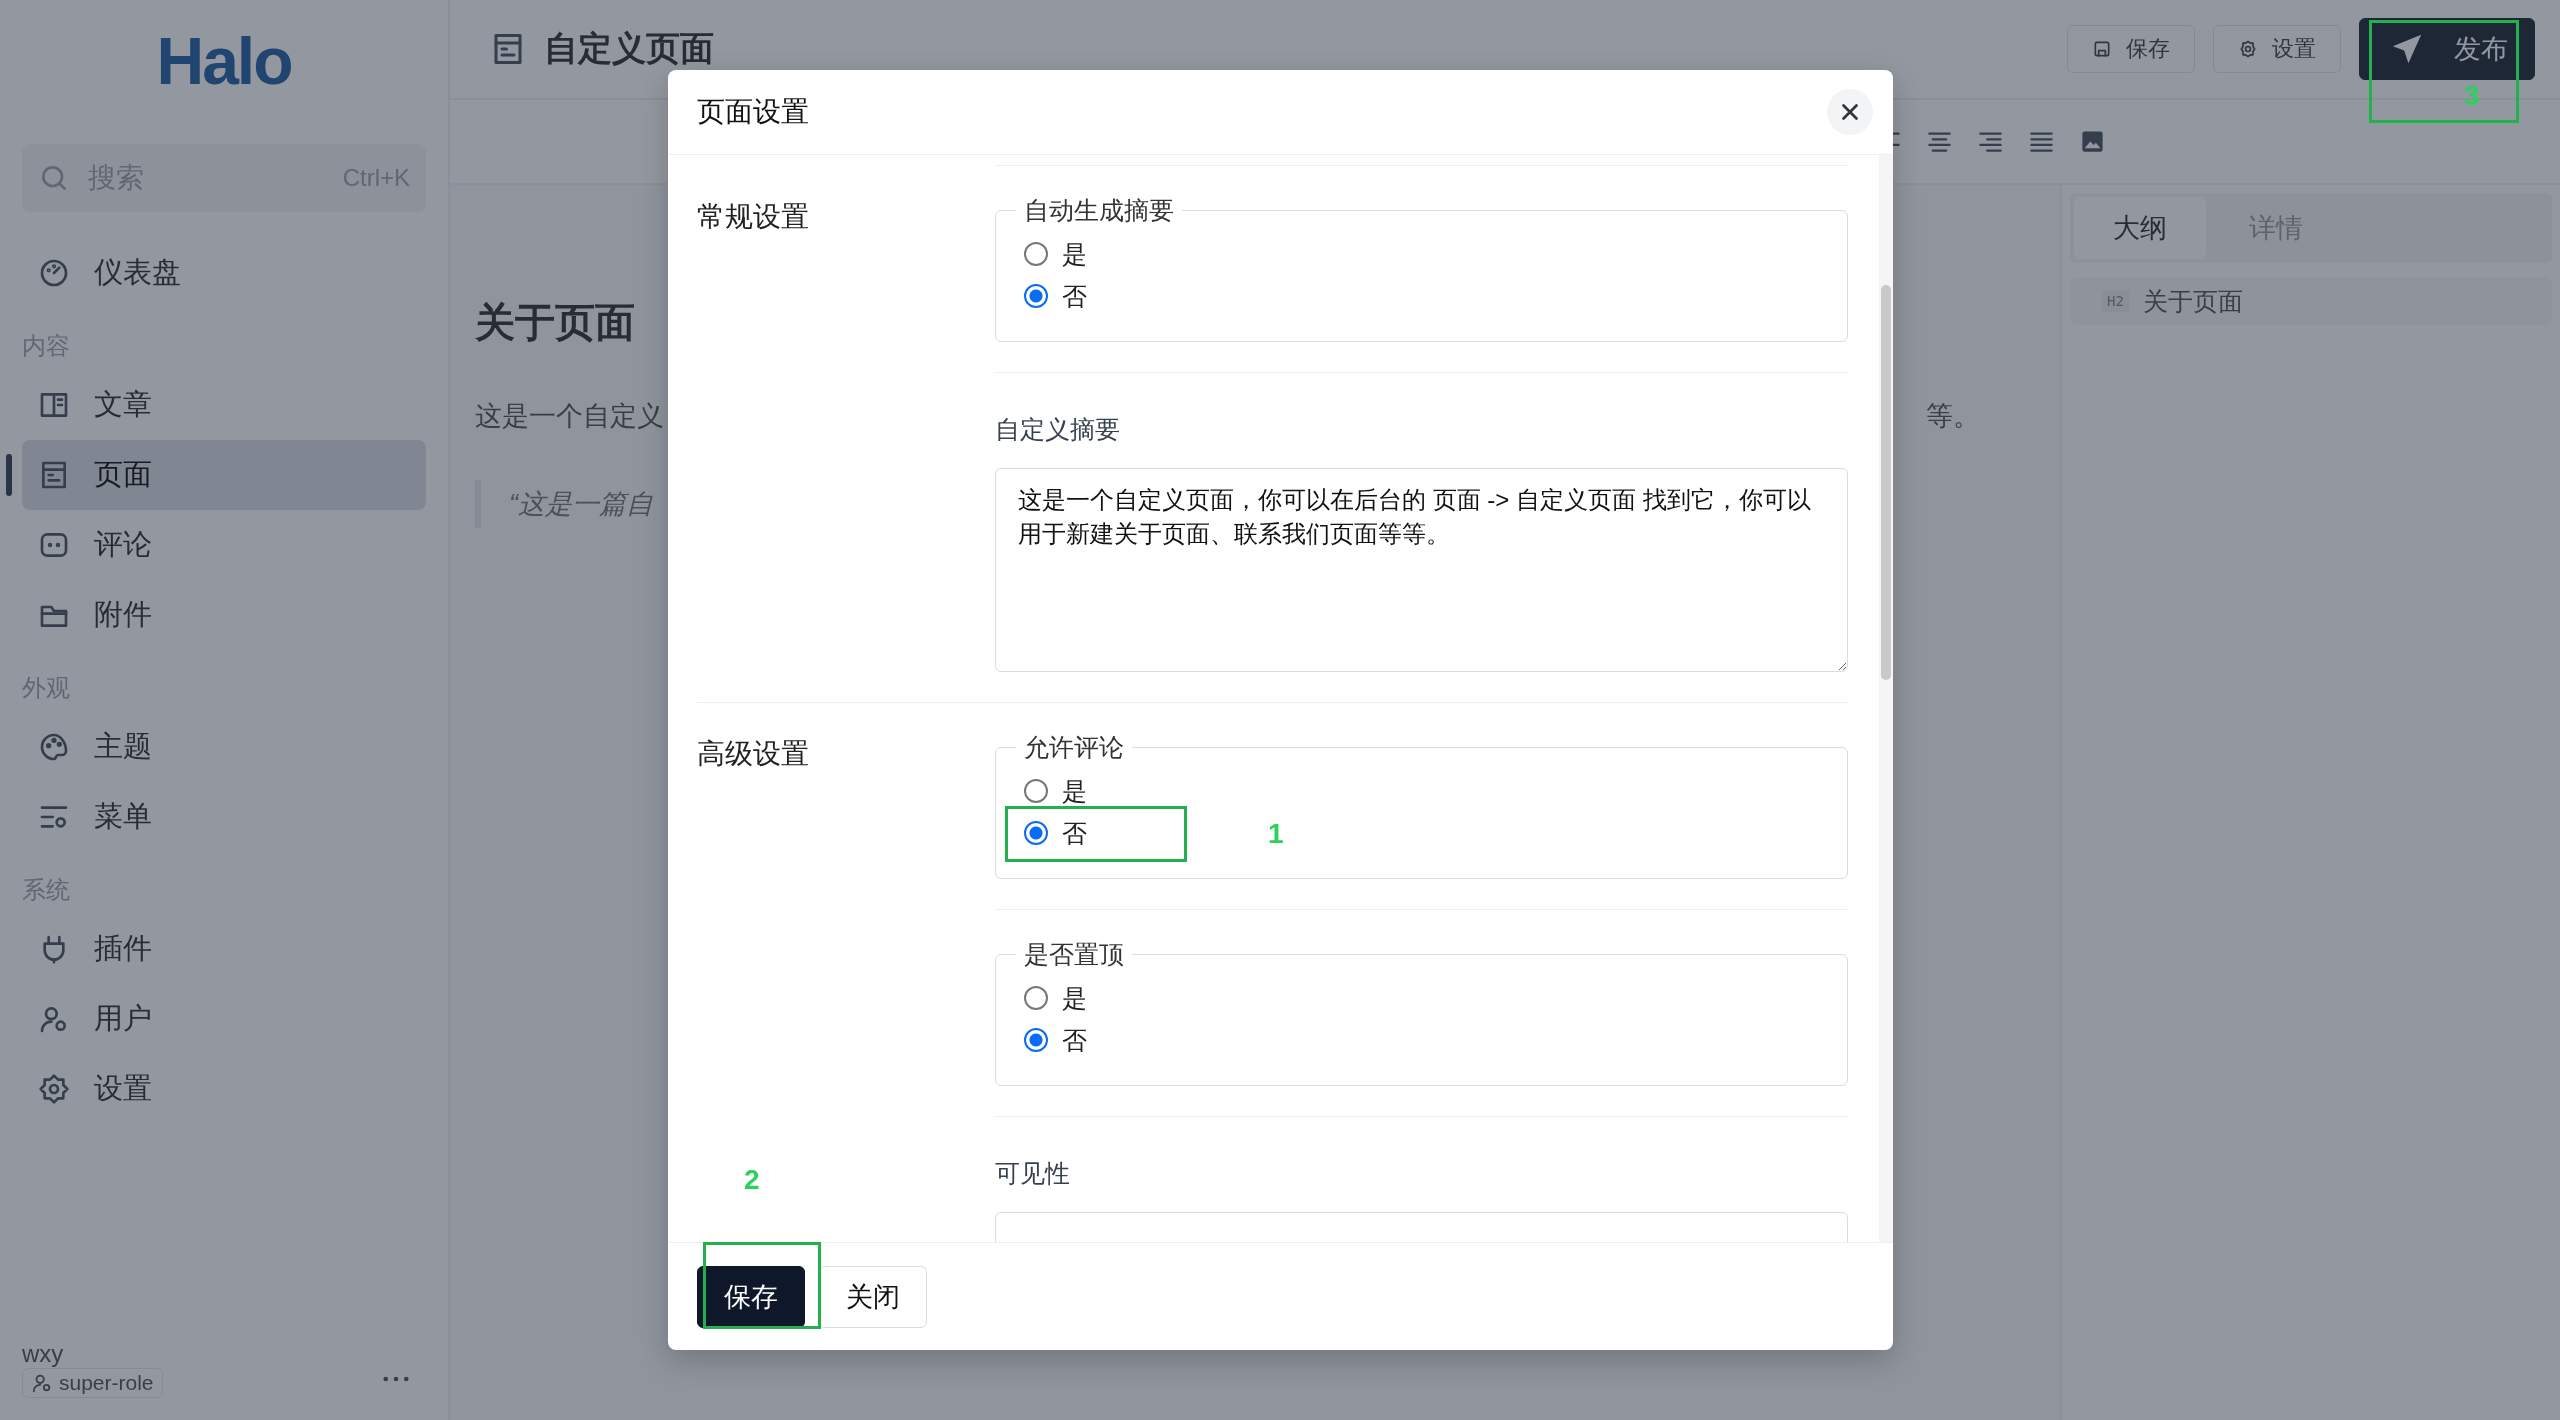  What do you see at coordinates (1421, 570) in the screenshot?
I see `summary-textarea: 这是一个自定义页面，你可以在后台的 页面 -> 自定义页面 找到它，你可以用于新建关于页面、联系我们页面等等。` at bounding box center [1421, 570].